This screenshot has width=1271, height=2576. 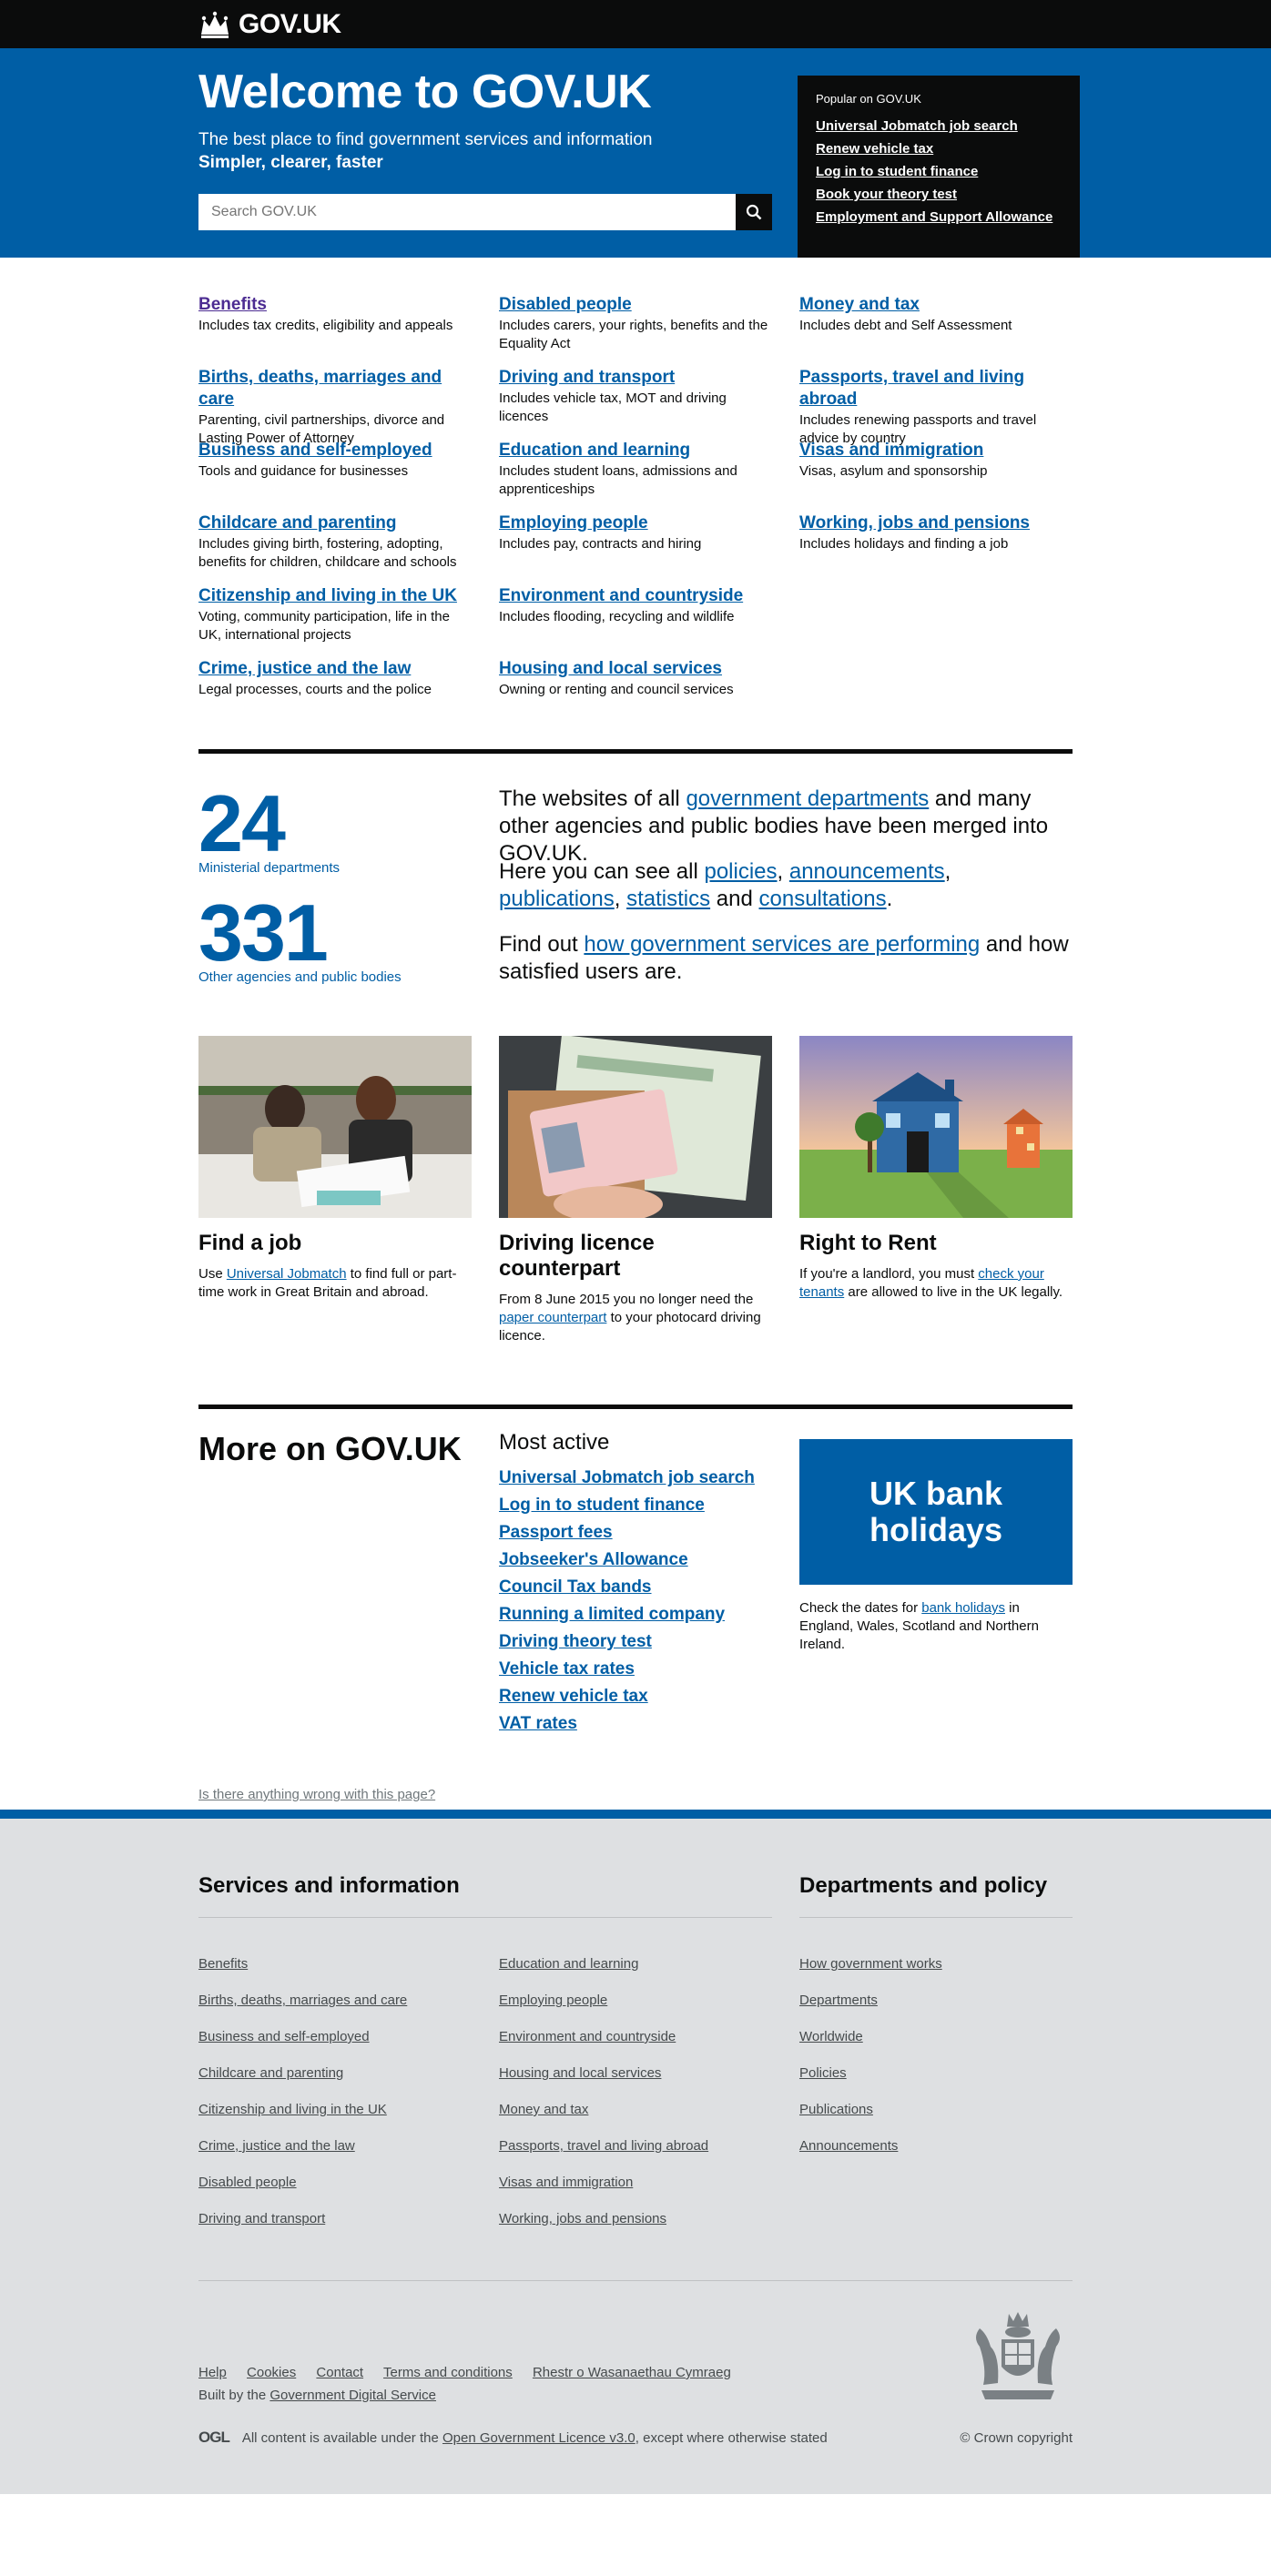 What do you see at coordinates (339, 2372) in the screenshot?
I see `contact-link: Contact` at bounding box center [339, 2372].